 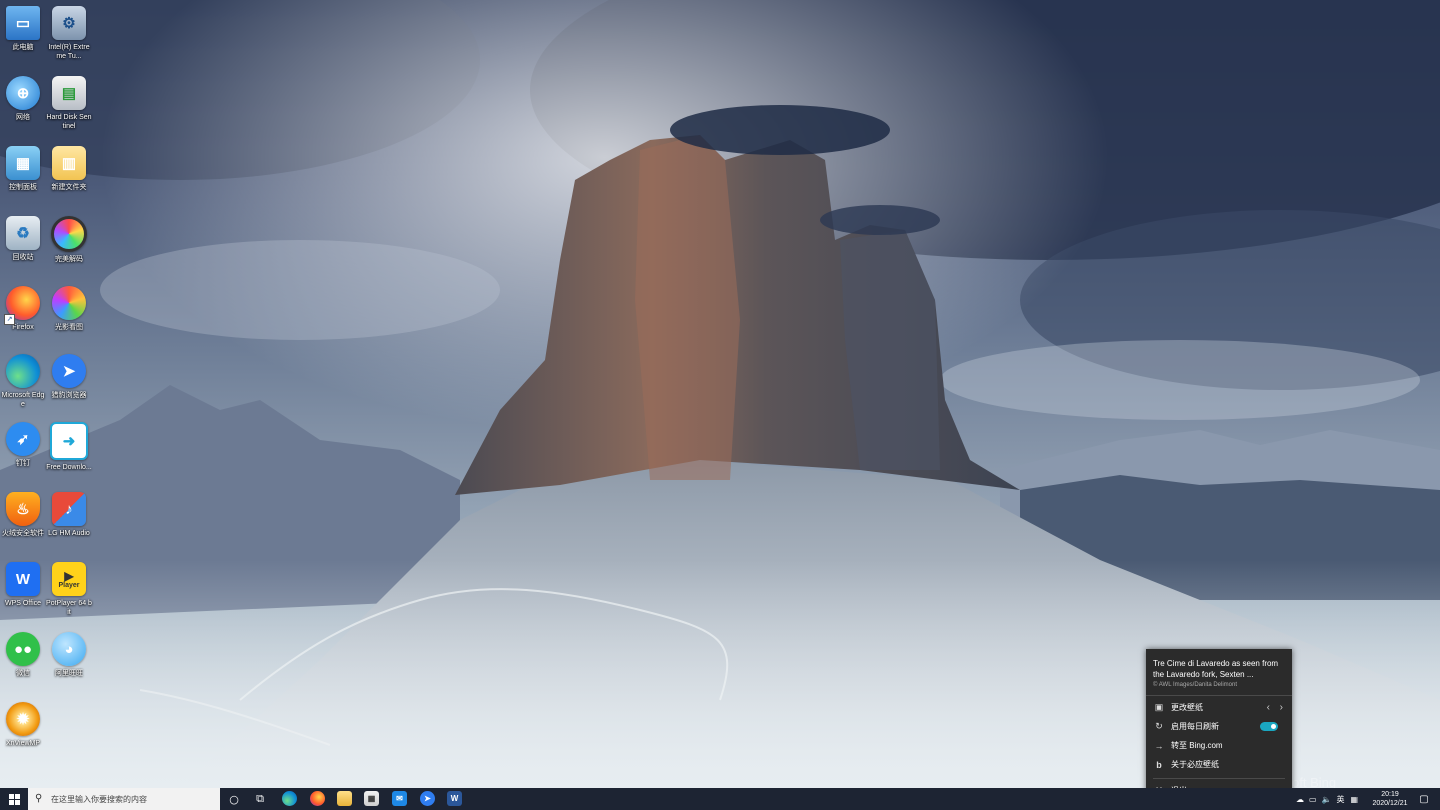 I want to click on prev-wallpaper-button: ‹, so click(x=1268, y=707).